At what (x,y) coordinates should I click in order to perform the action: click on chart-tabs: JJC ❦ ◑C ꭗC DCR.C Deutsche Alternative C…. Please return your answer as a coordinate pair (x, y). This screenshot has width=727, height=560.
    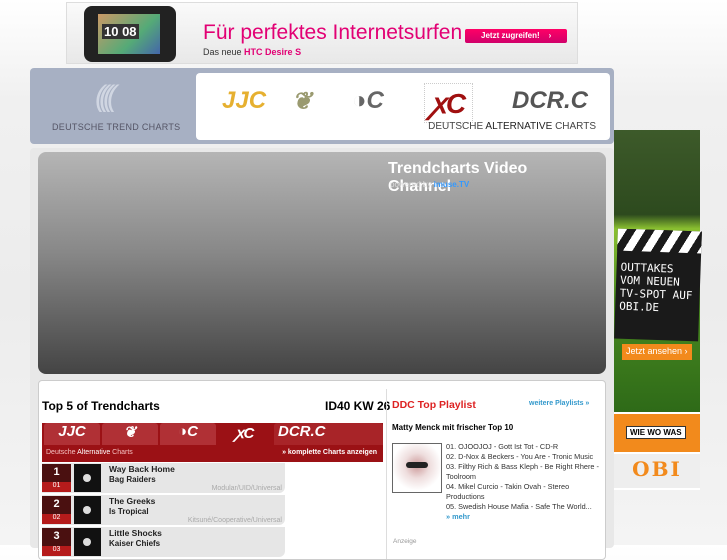
    Looking at the image, I should click on (212, 442).